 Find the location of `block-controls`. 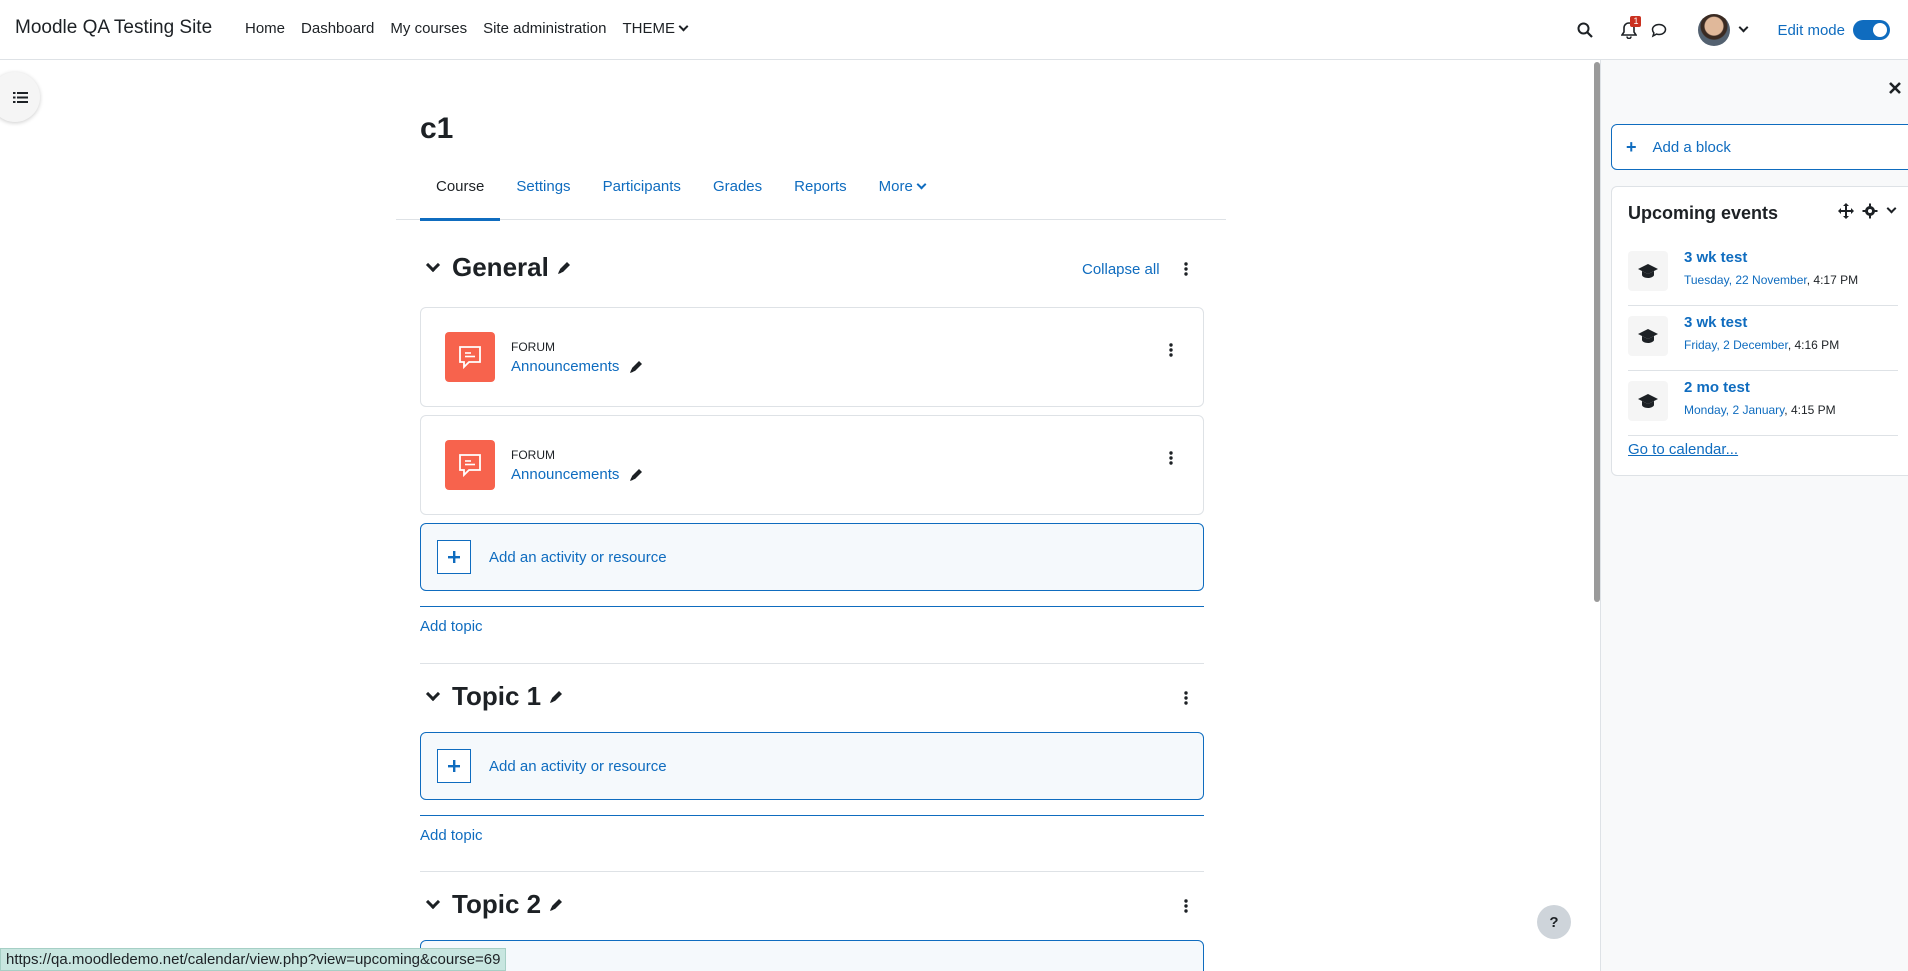

block-controls is located at coordinates (1867, 211).